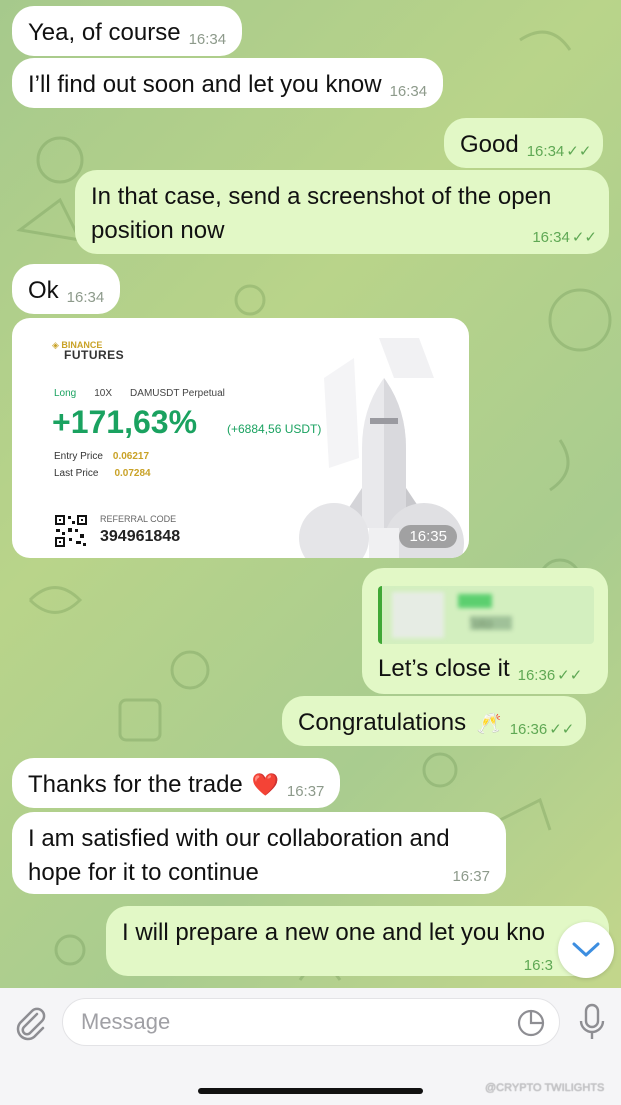 The height and width of the screenshot is (1105, 621). I want to click on scroll-to-bottom-button, so click(586, 950).